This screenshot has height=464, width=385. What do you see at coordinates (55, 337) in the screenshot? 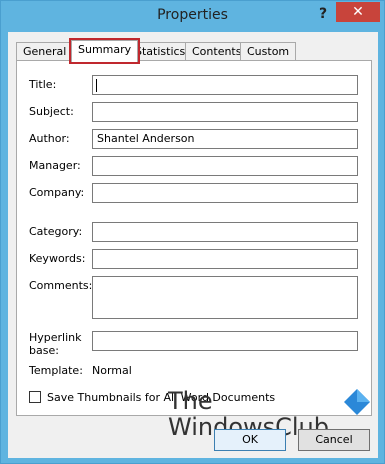
I see `hyperlink-base-label-line1: Hyperlink` at bounding box center [55, 337].